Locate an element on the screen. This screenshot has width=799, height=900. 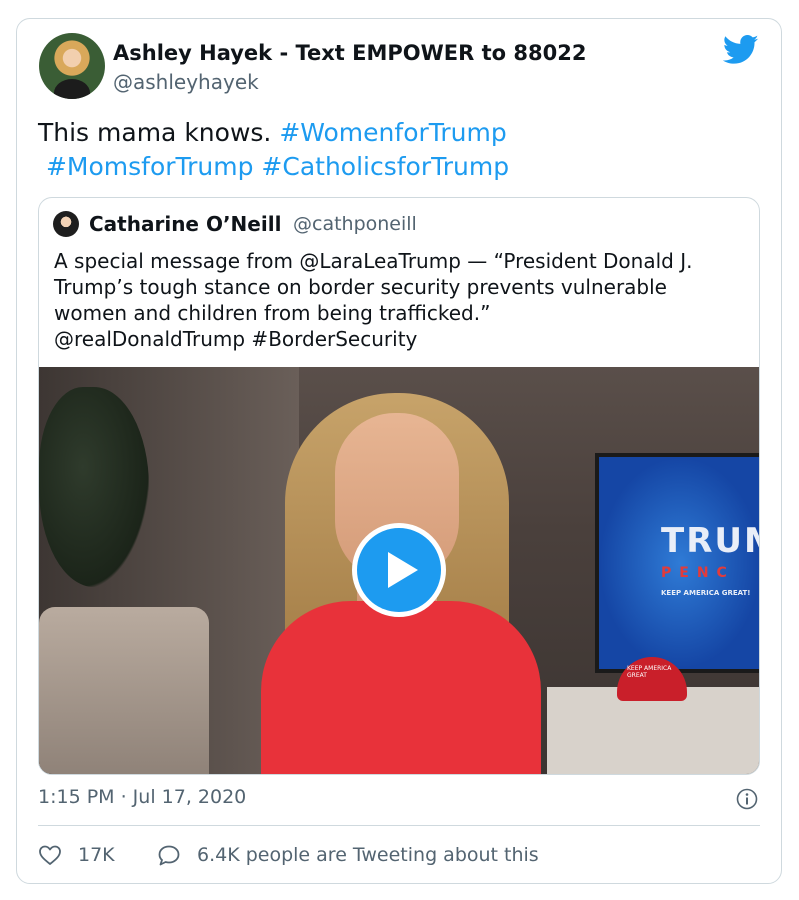
author-name: Ashley Hayek - Text EMPOWER to 88022 is located at coordinates (349, 53).